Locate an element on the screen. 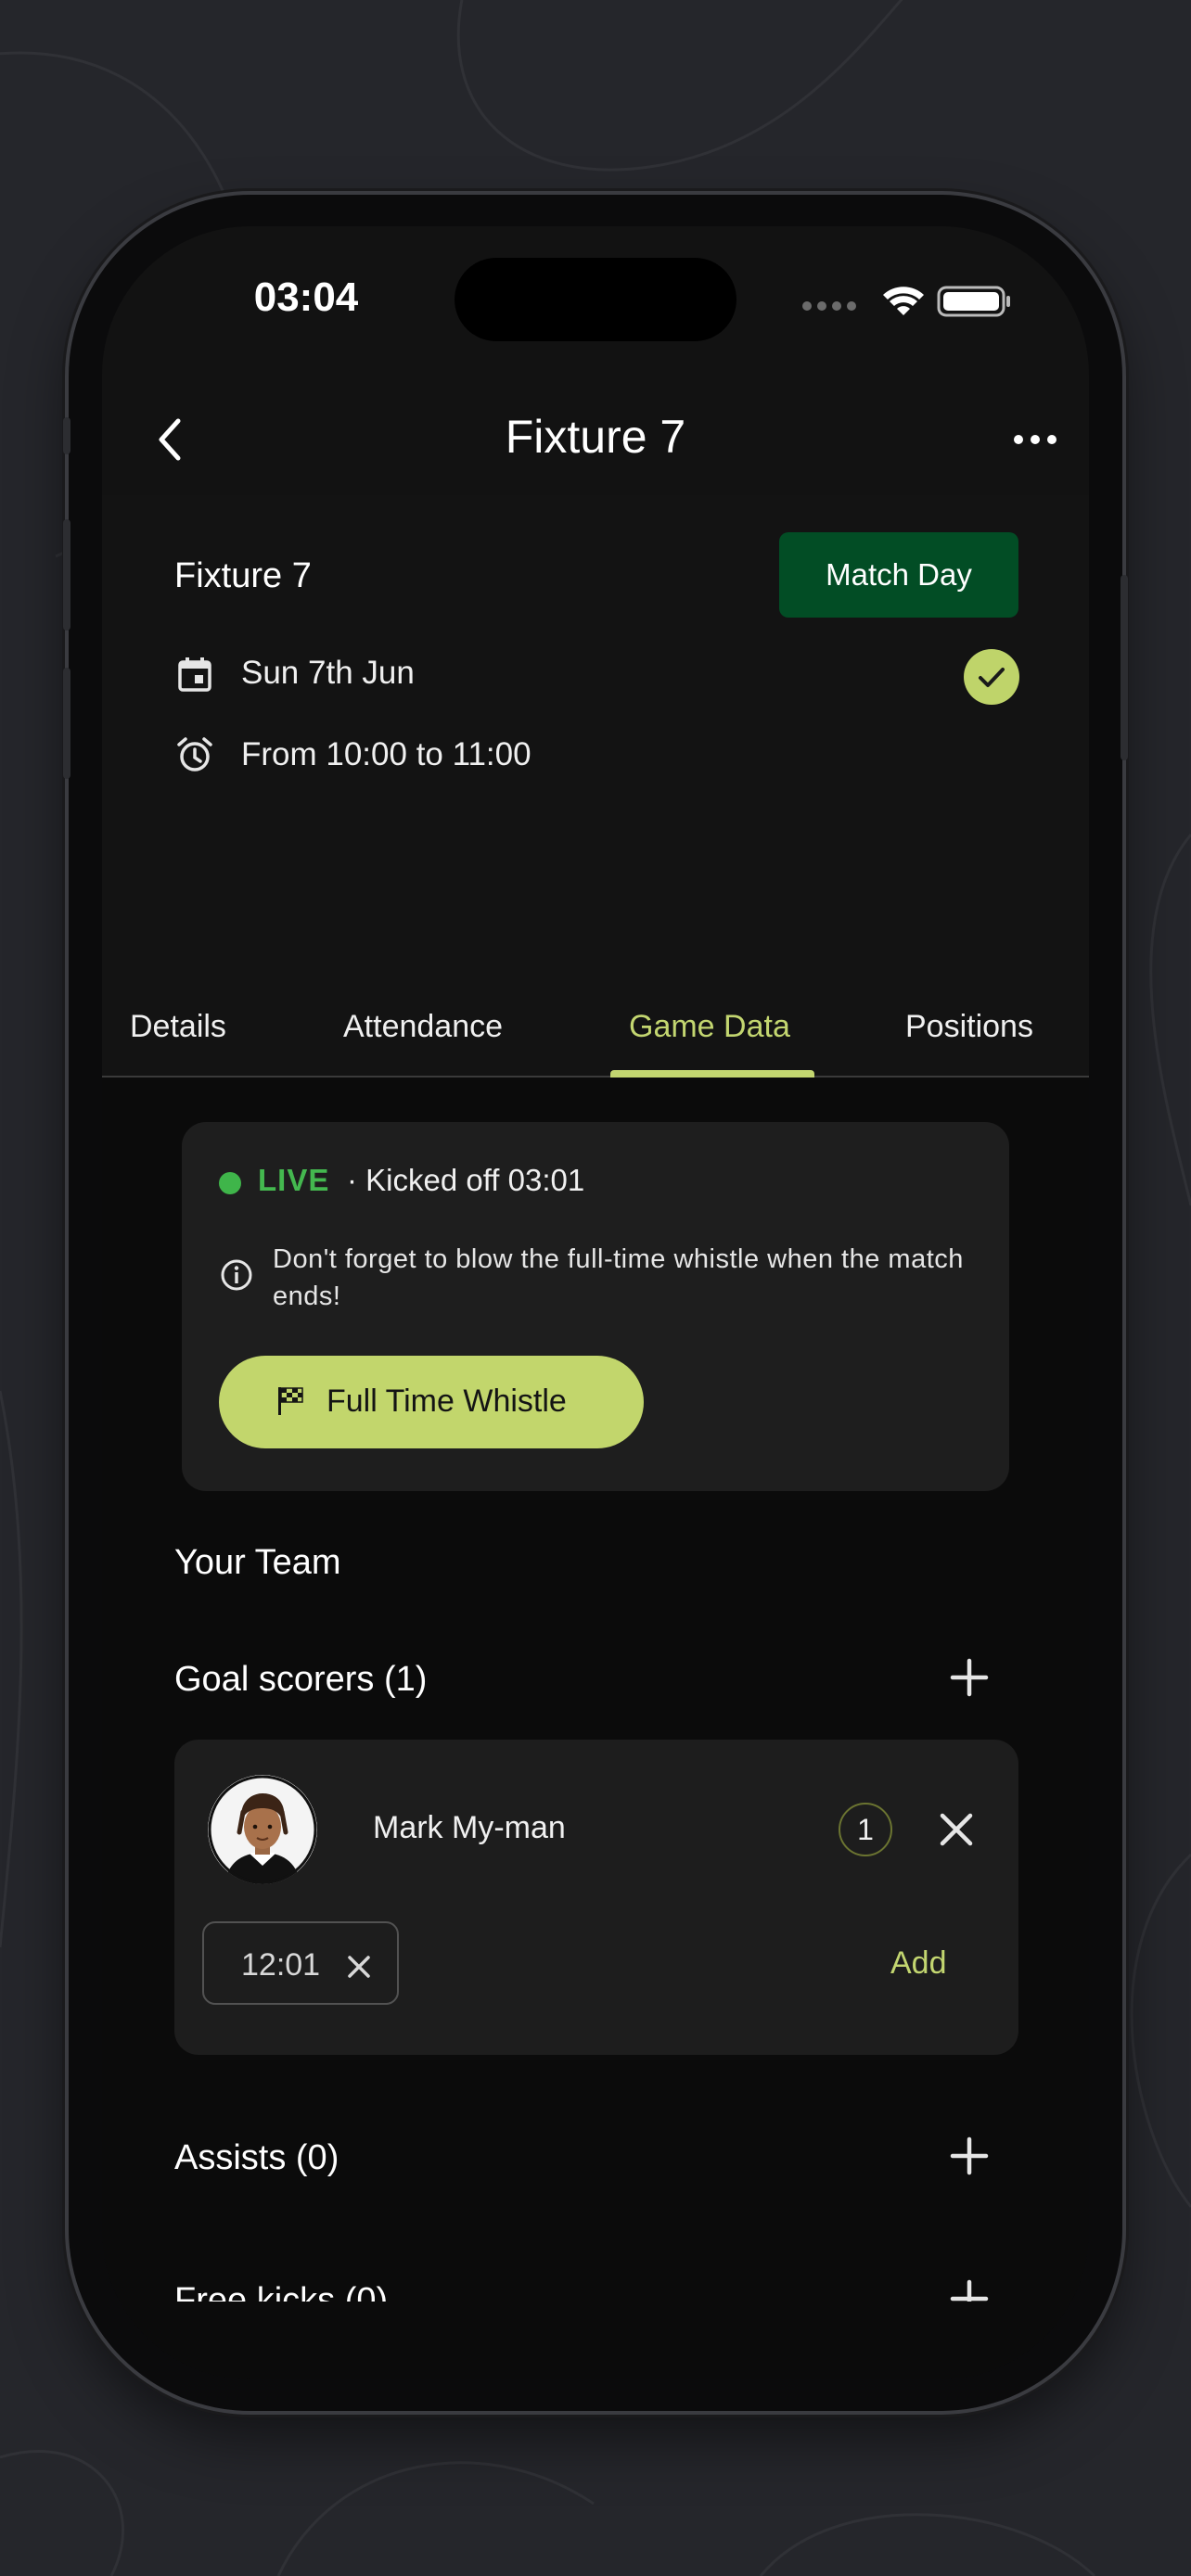 Image resolution: width=1191 pixels, height=2576 pixels. wifi-icon is located at coordinates (903, 301).